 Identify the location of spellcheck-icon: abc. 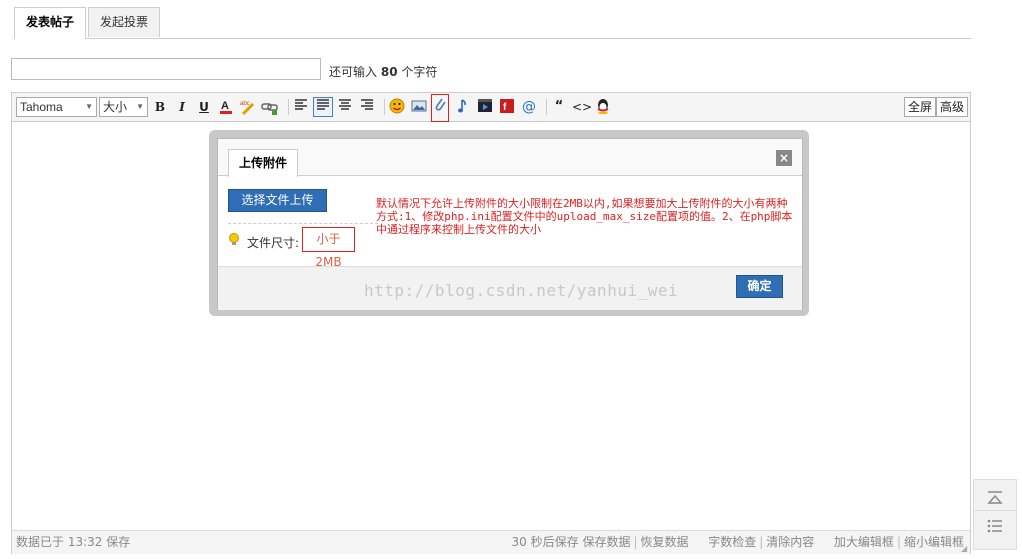
(248, 107).